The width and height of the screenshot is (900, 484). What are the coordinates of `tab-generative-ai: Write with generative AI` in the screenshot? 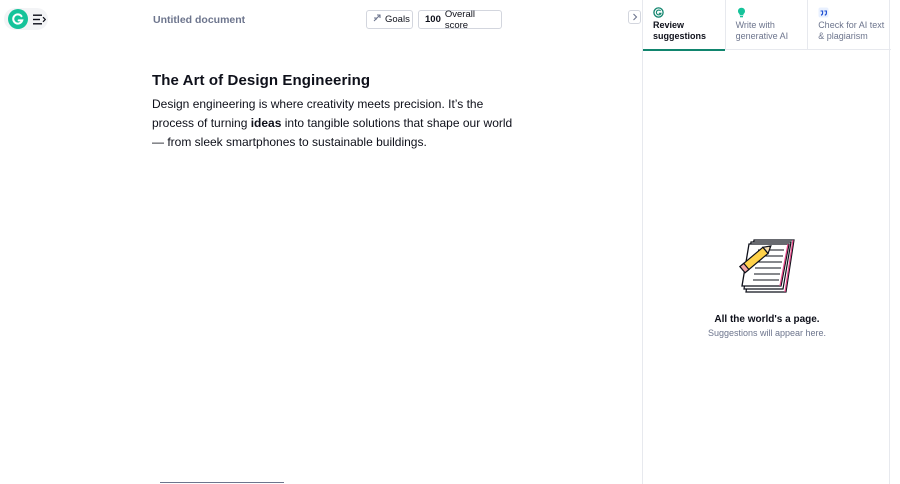 It's located at (767, 25).